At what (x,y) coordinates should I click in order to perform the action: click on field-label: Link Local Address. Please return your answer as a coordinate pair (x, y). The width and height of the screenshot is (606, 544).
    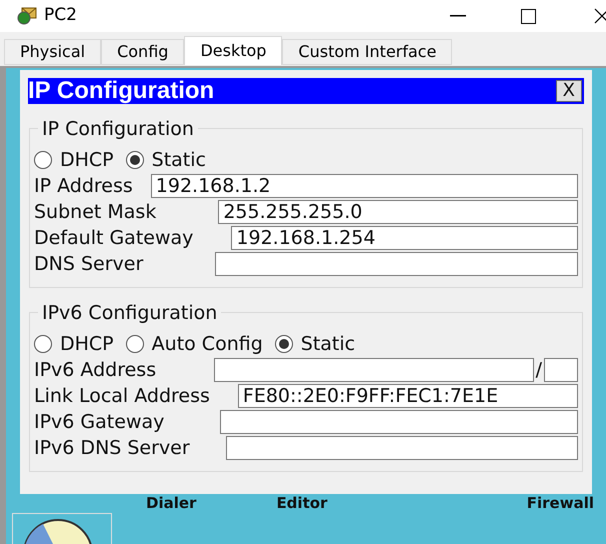
    Looking at the image, I should click on (122, 396).